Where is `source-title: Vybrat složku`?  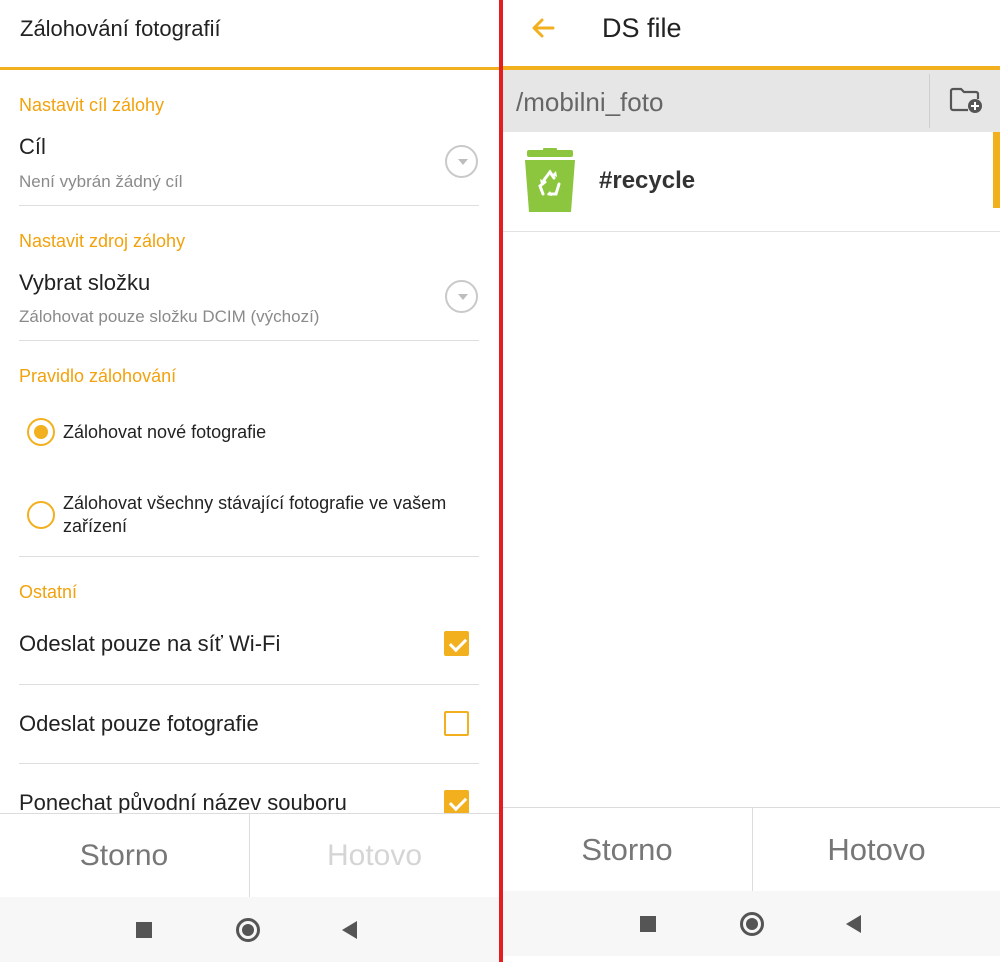 source-title: Vybrat složku is located at coordinates (85, 282).